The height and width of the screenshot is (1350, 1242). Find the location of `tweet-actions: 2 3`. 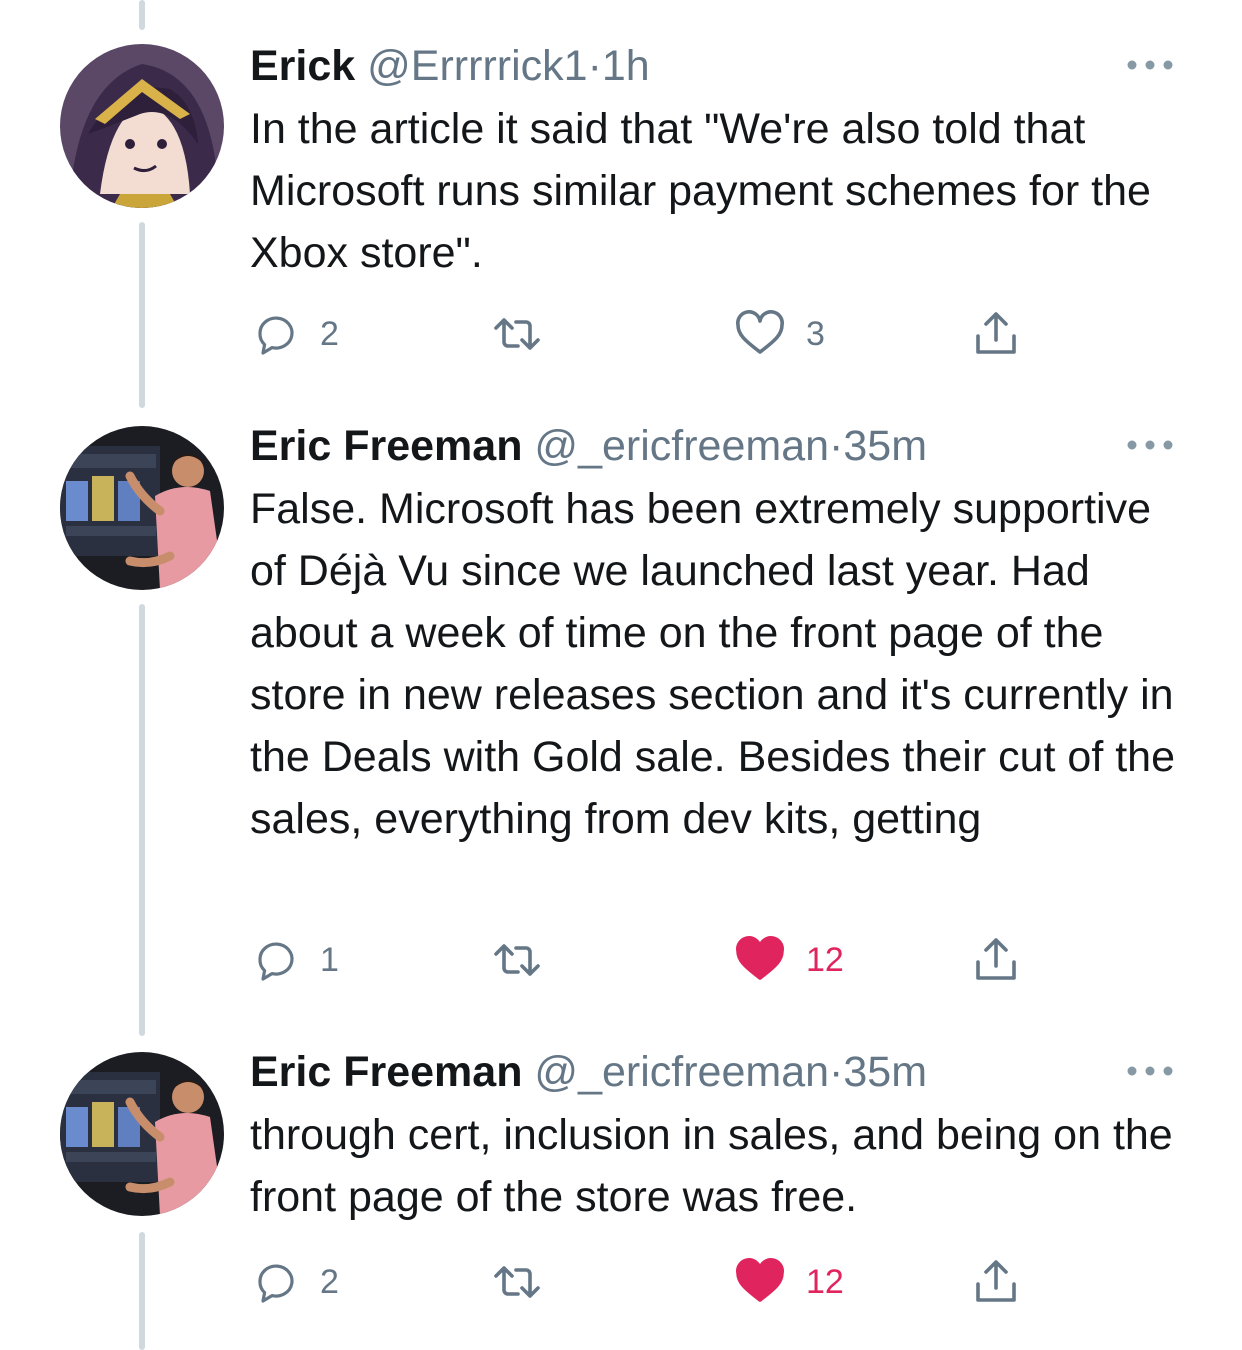

tweet-actions: 2 3 is located at coordinates (650, 334).